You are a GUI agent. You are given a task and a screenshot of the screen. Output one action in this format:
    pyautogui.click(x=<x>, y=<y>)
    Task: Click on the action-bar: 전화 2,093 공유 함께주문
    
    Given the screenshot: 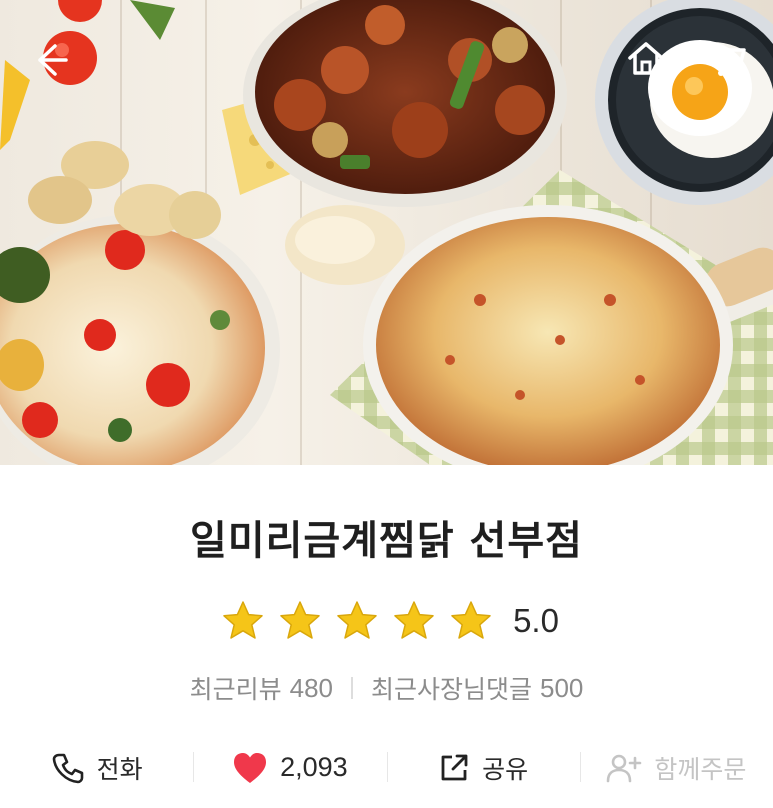 What is the action you would take?
    pyautogui.click(x=386, y=767)
    